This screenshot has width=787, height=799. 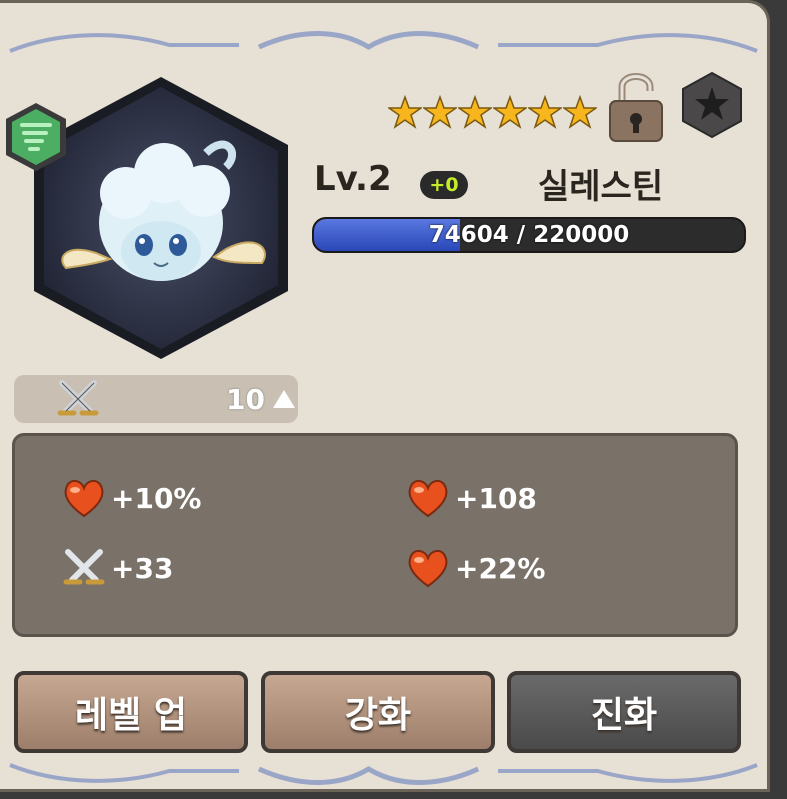 What do you see at coordinates (500, 568) in the screenshot?
I see `stat-value: +22%` at bounding box center [500, 568].